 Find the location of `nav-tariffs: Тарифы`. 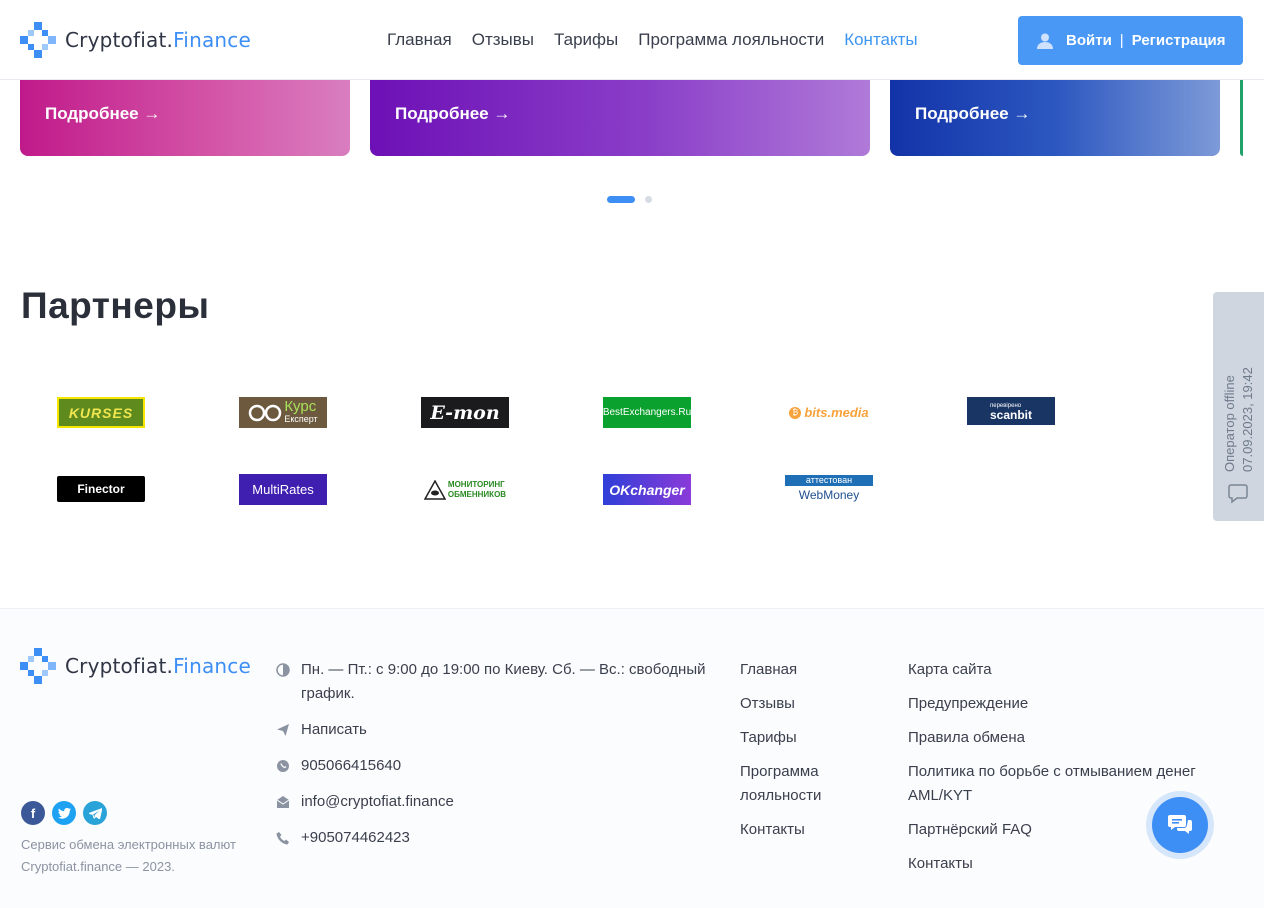

nav-tariffs: Тарифы is located at coordinates (586, 40).